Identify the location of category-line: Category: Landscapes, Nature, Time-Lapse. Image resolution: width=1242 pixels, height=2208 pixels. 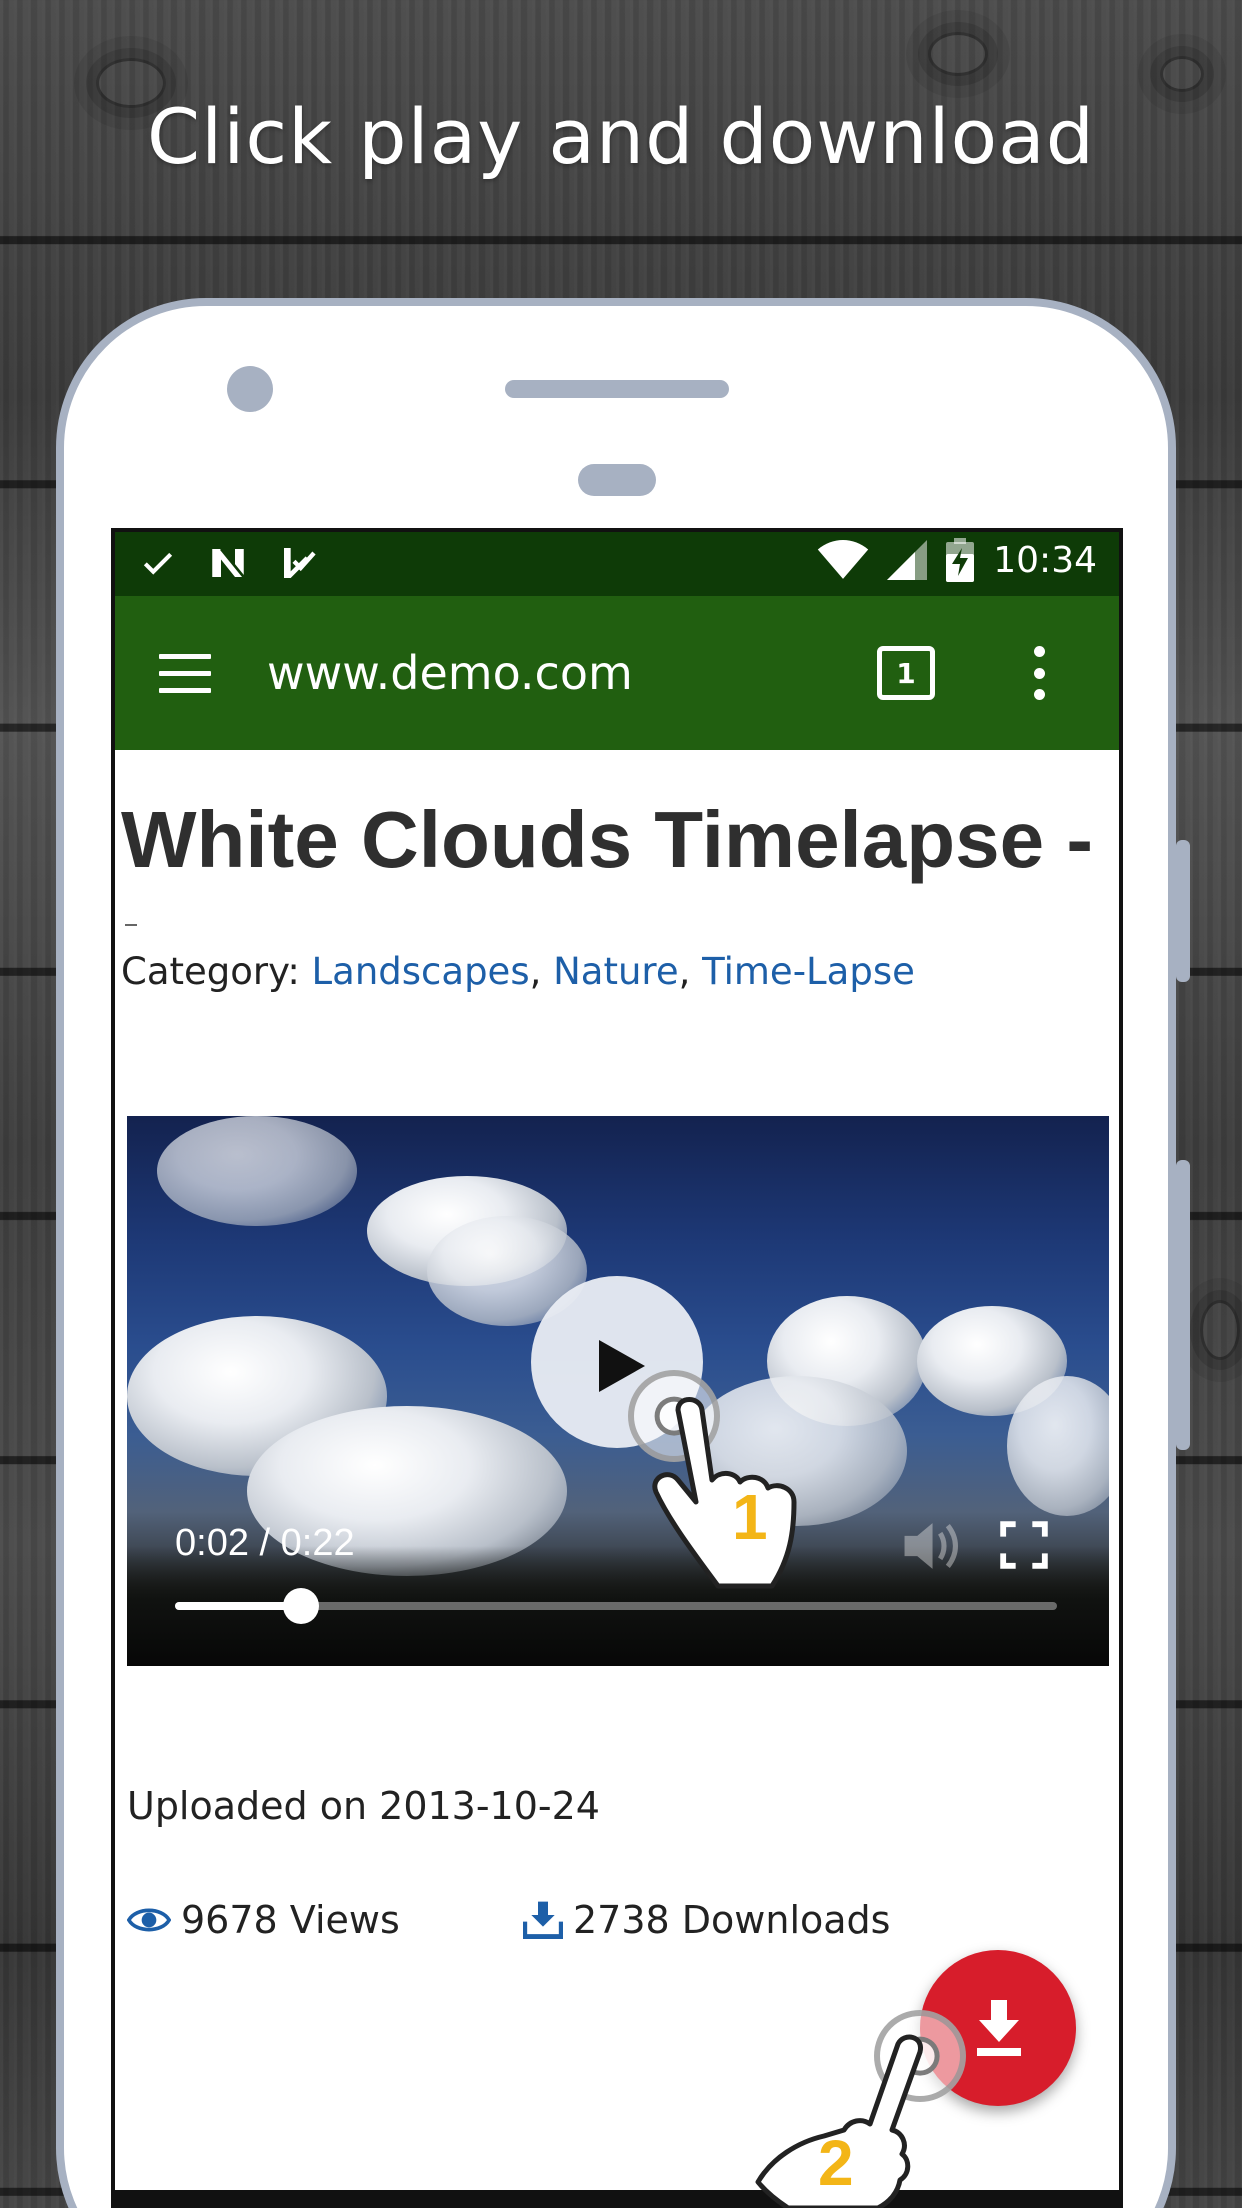
(518, 971).